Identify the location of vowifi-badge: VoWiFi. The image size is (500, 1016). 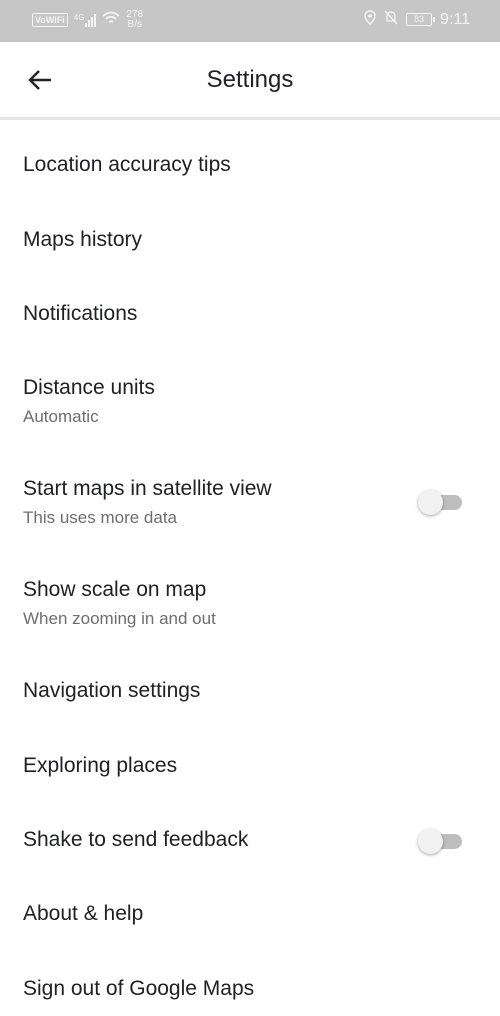
(50, 20).